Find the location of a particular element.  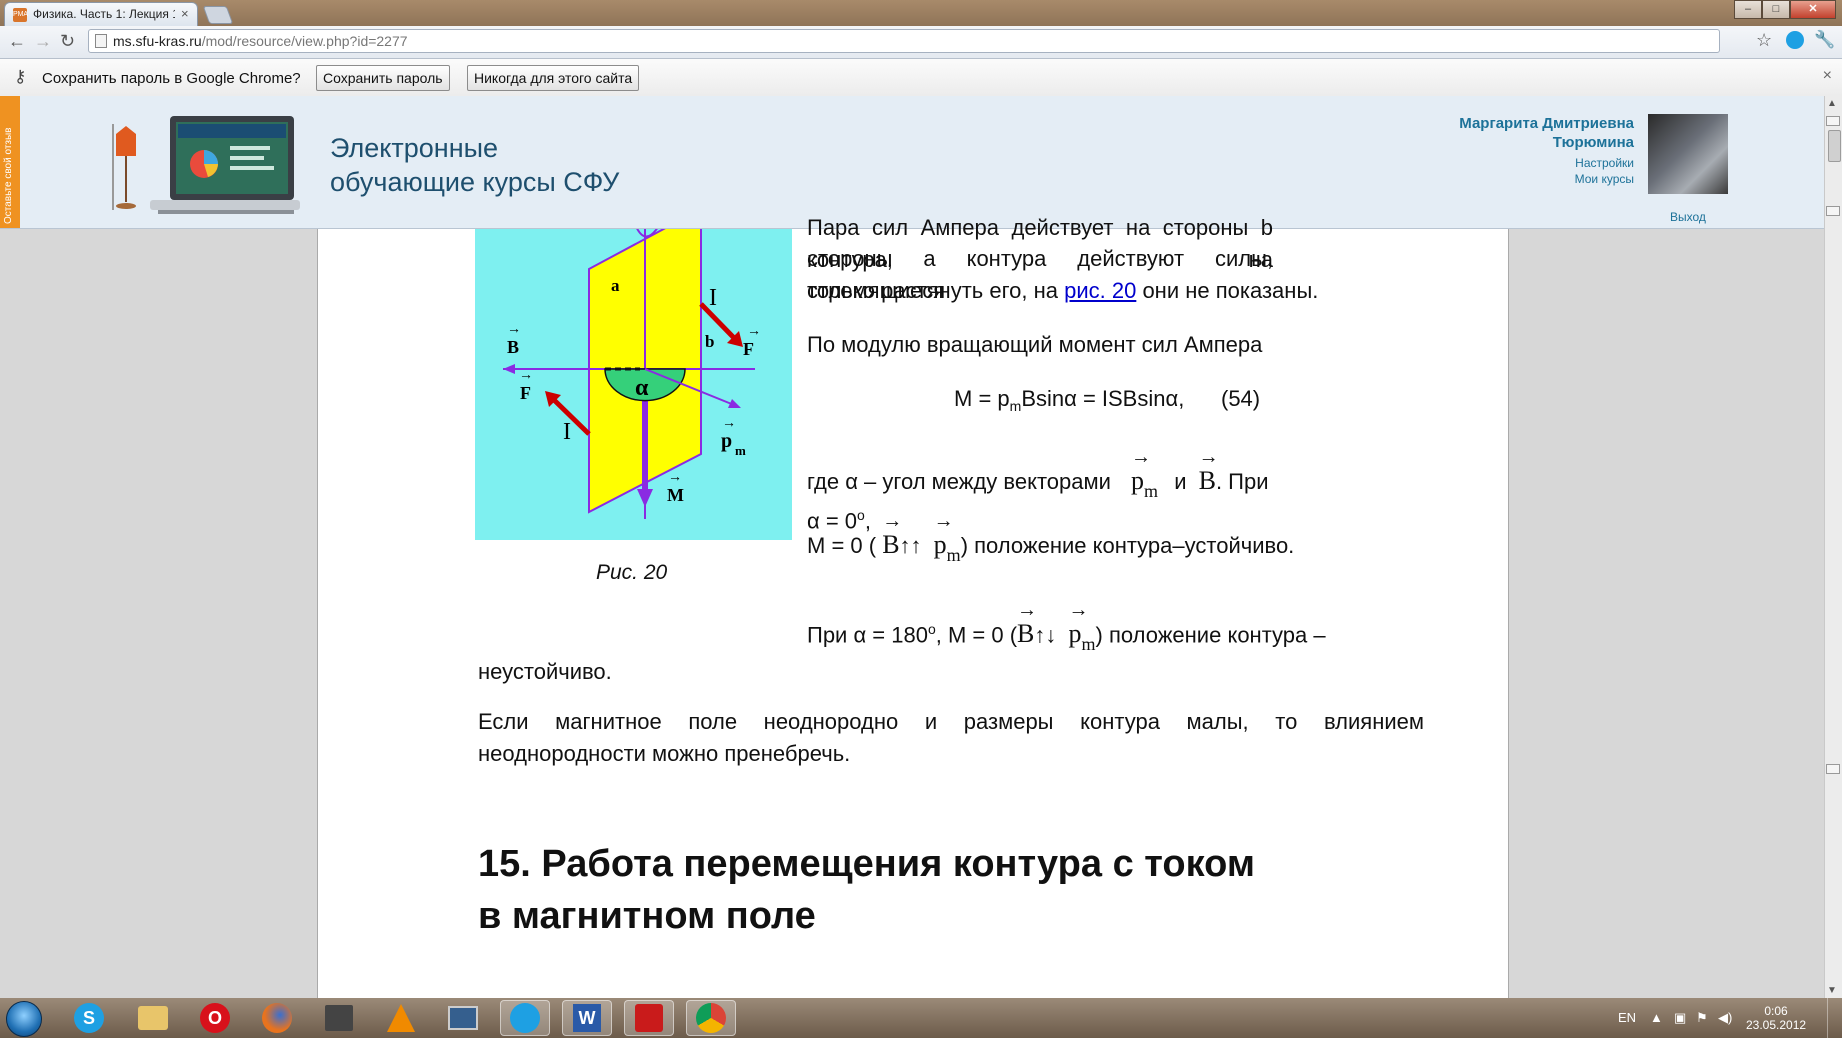

scroll-up-icon: ▲ is located at coordinates (1832, 103).